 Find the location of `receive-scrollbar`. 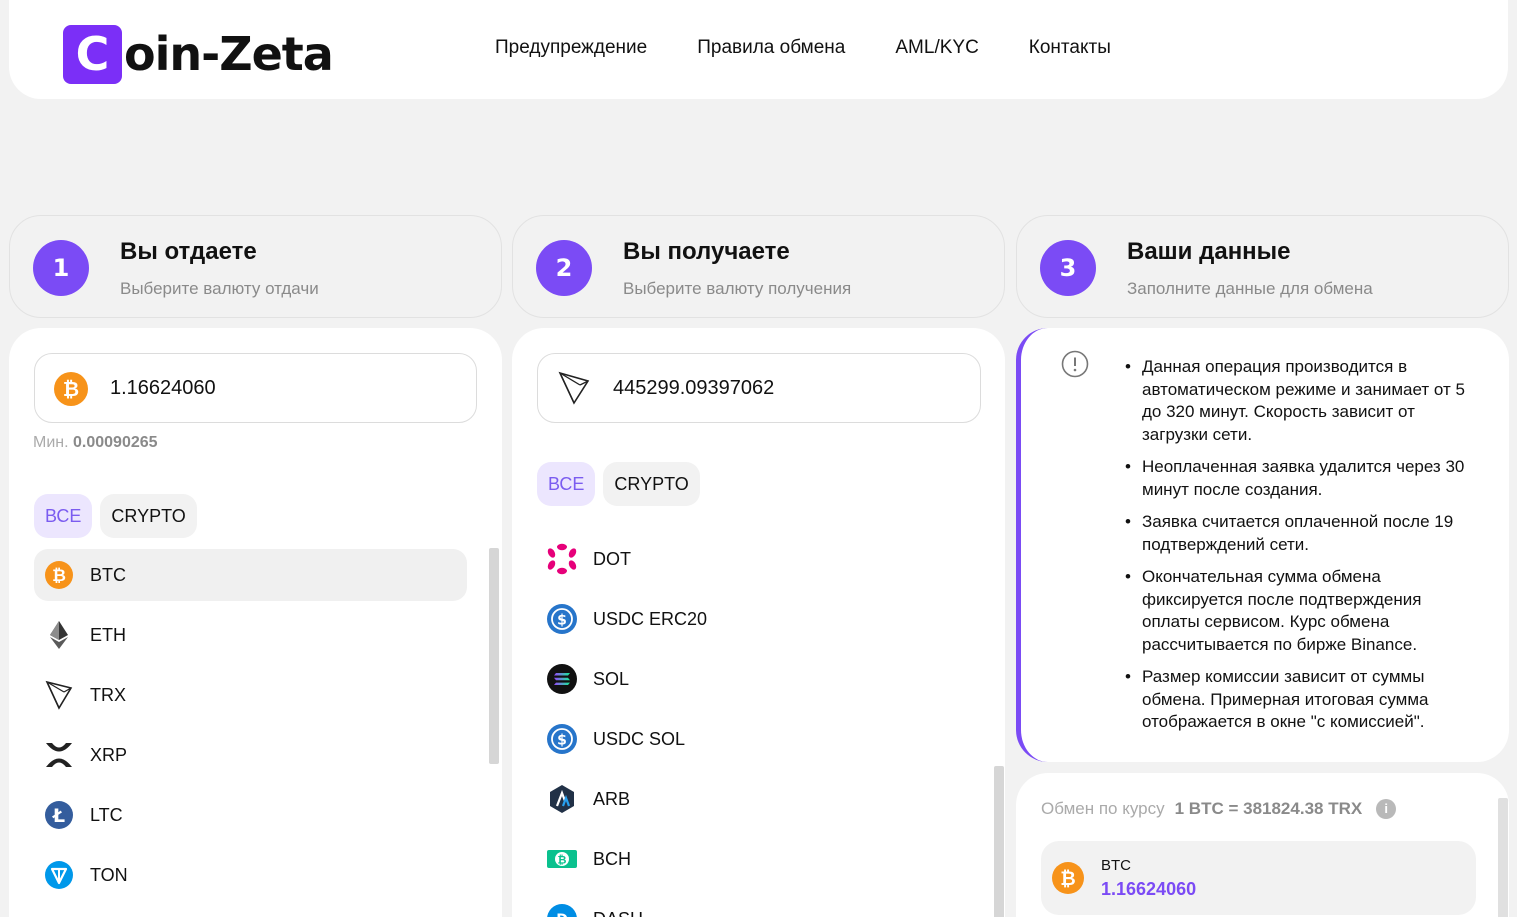

receive-scrollbar is located at coordinates (999, 841).